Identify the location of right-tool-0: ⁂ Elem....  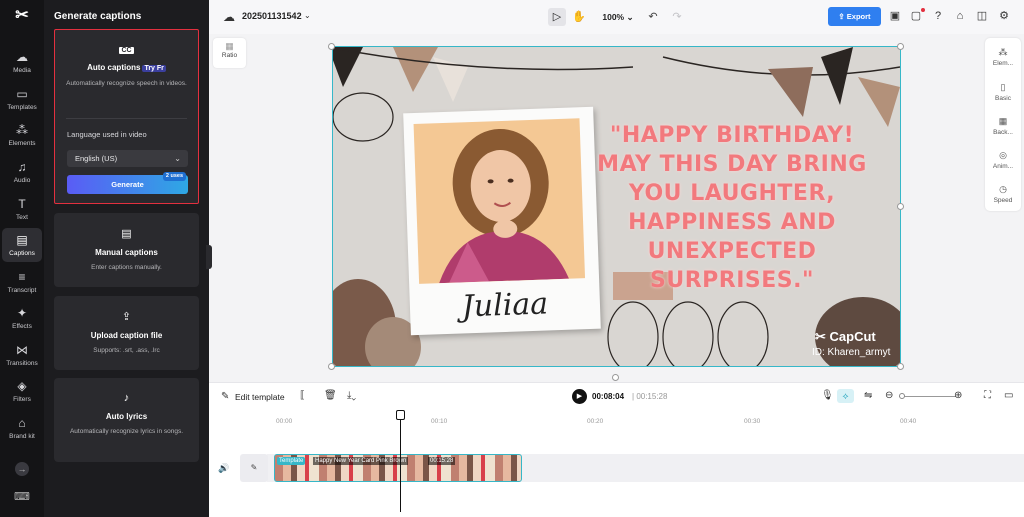
(1003, 57).